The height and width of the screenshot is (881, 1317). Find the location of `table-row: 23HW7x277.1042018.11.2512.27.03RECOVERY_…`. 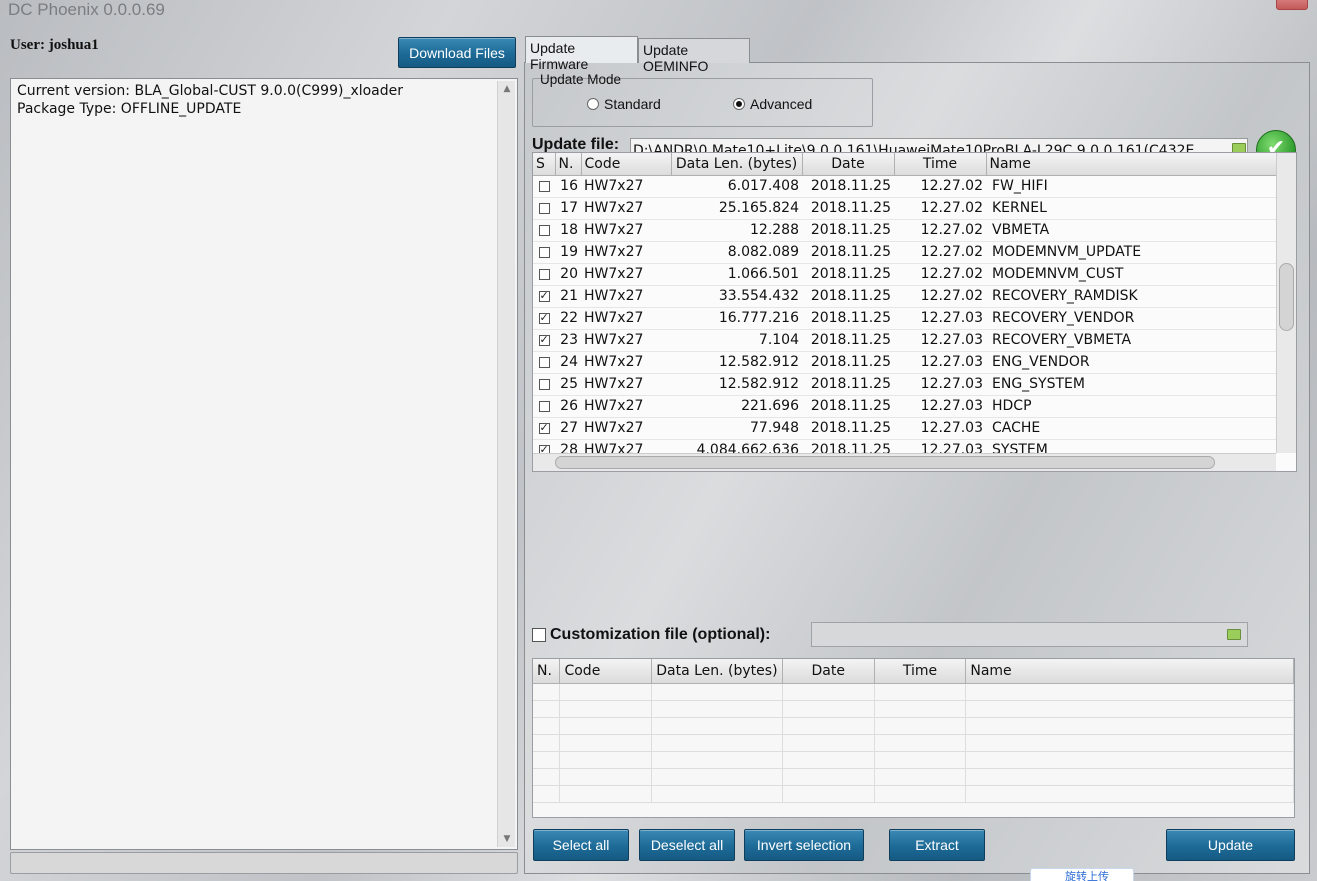

table-row: 23HW7x277.1042018.11.2512.27.03RECOVERY_… is located at coordinates (904, 340).